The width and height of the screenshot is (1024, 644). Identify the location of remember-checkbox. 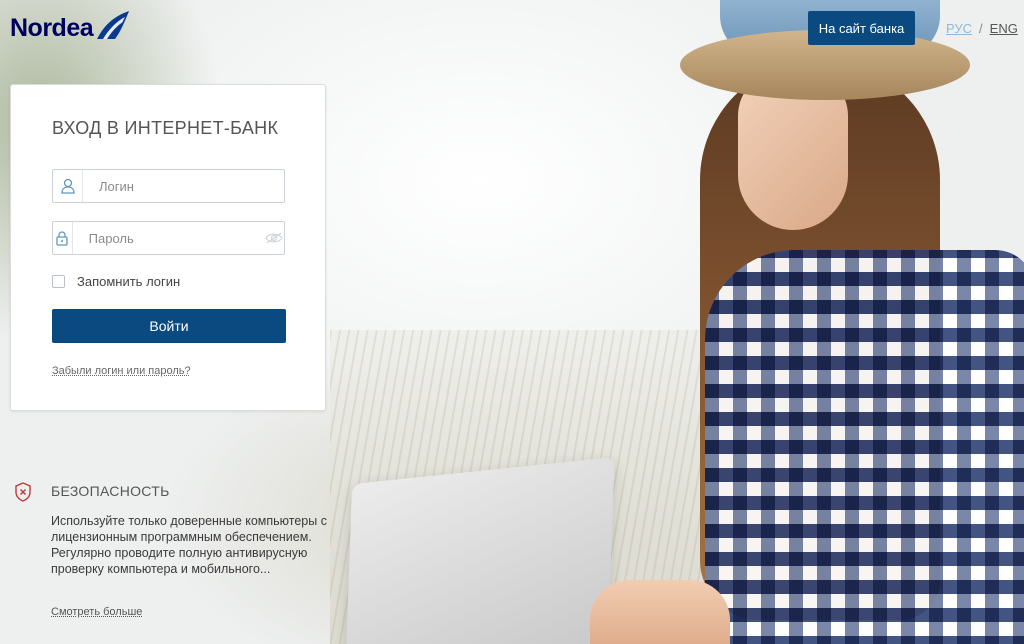
(58, 281).